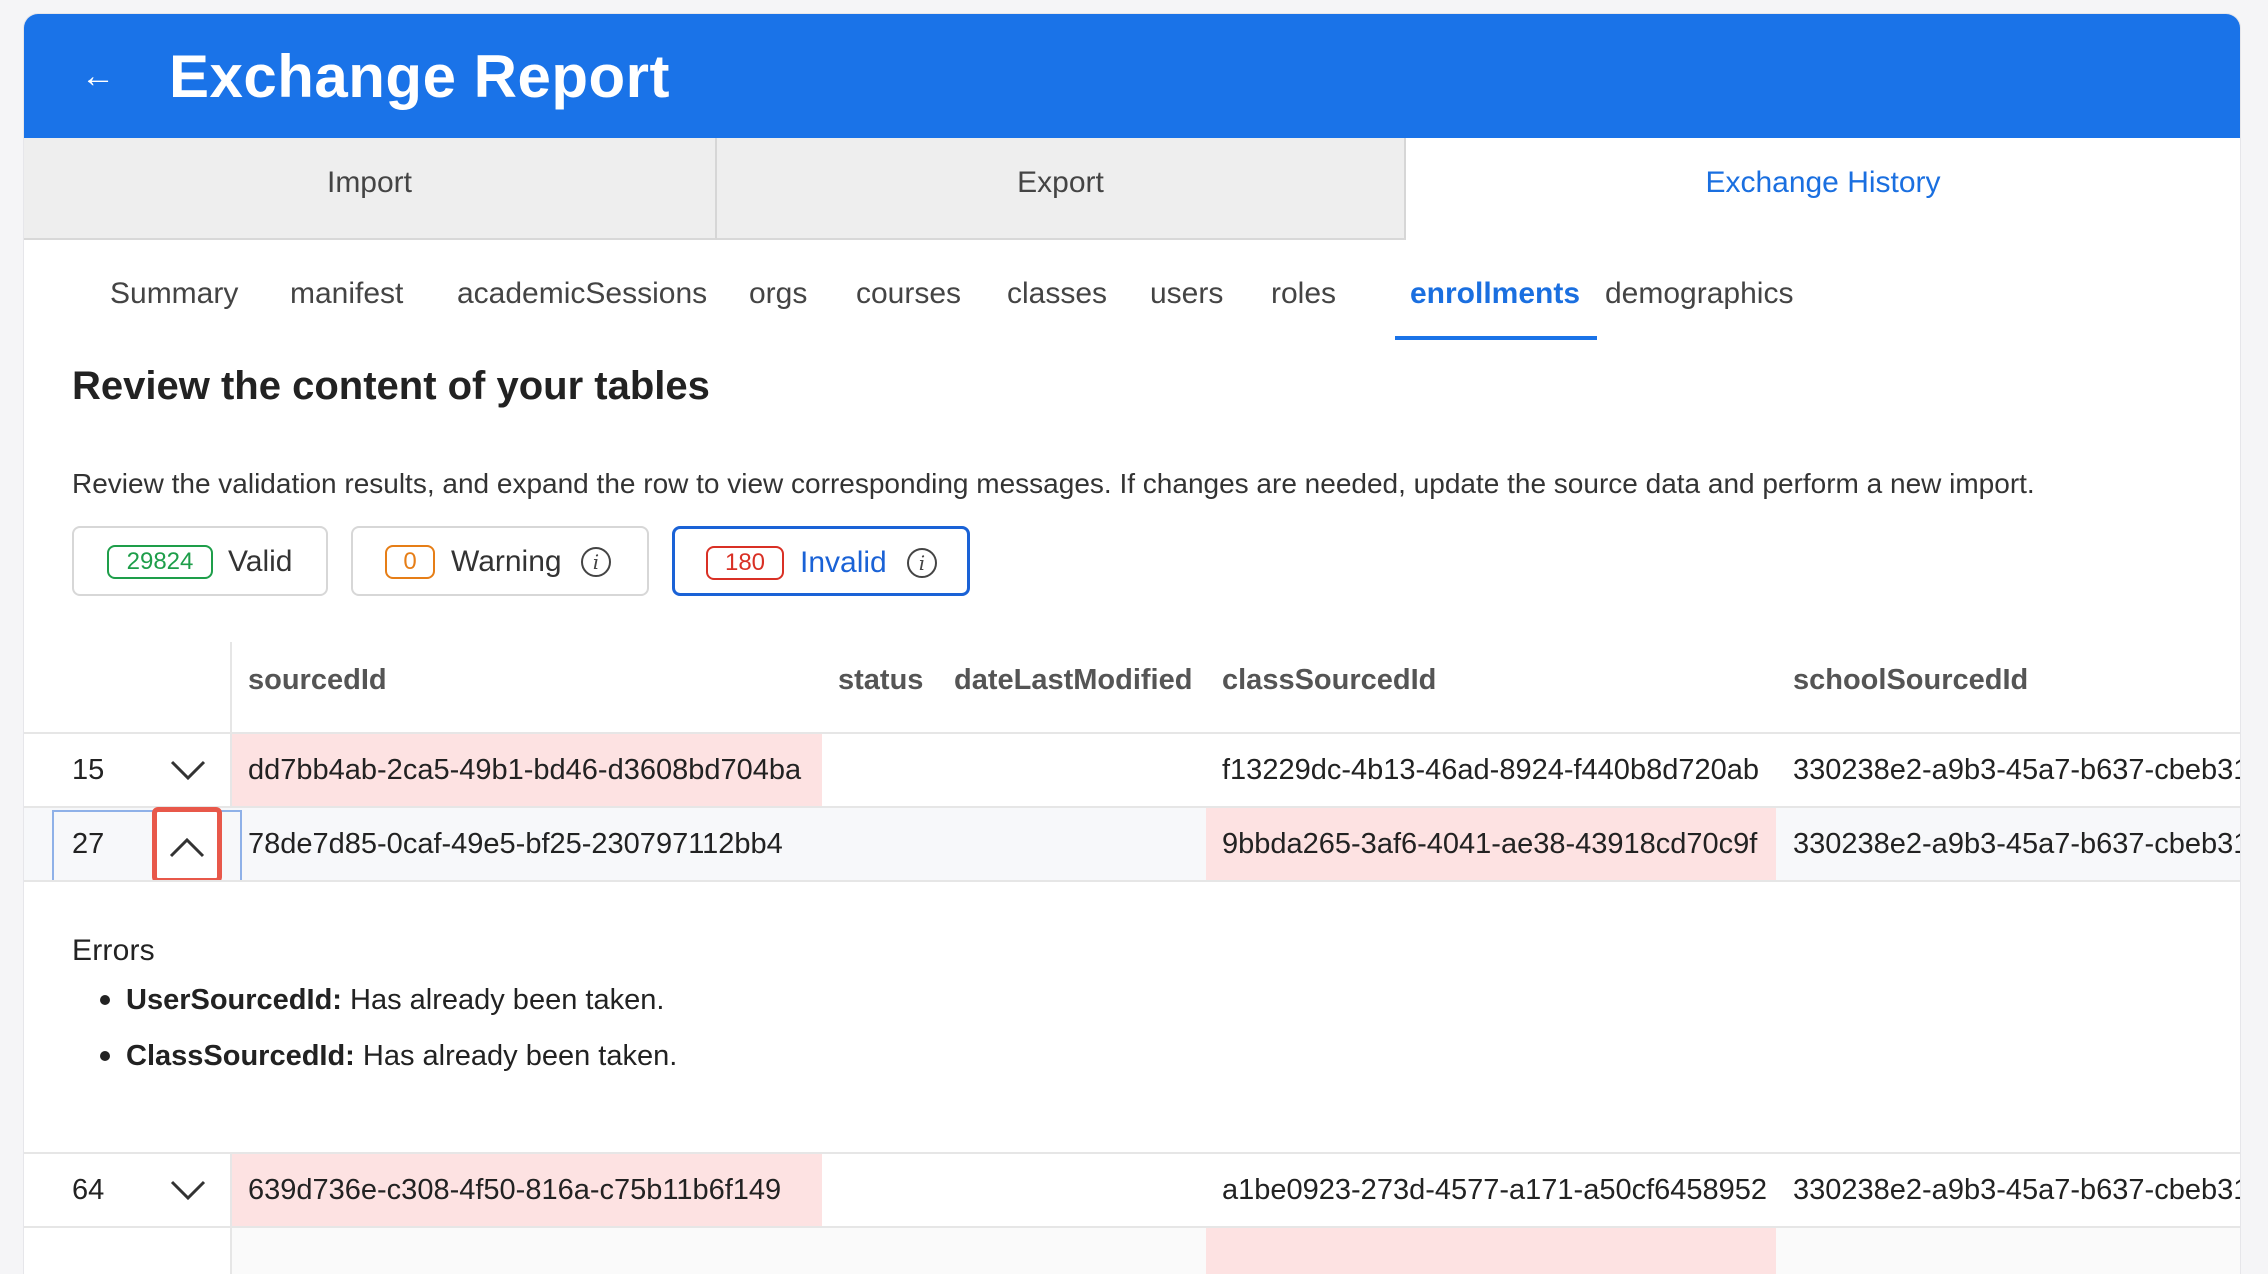  What do you see at coordinates (113, 950) in the screenshot?
I see `errors-title: Errors` at bounding box center [113, 950].